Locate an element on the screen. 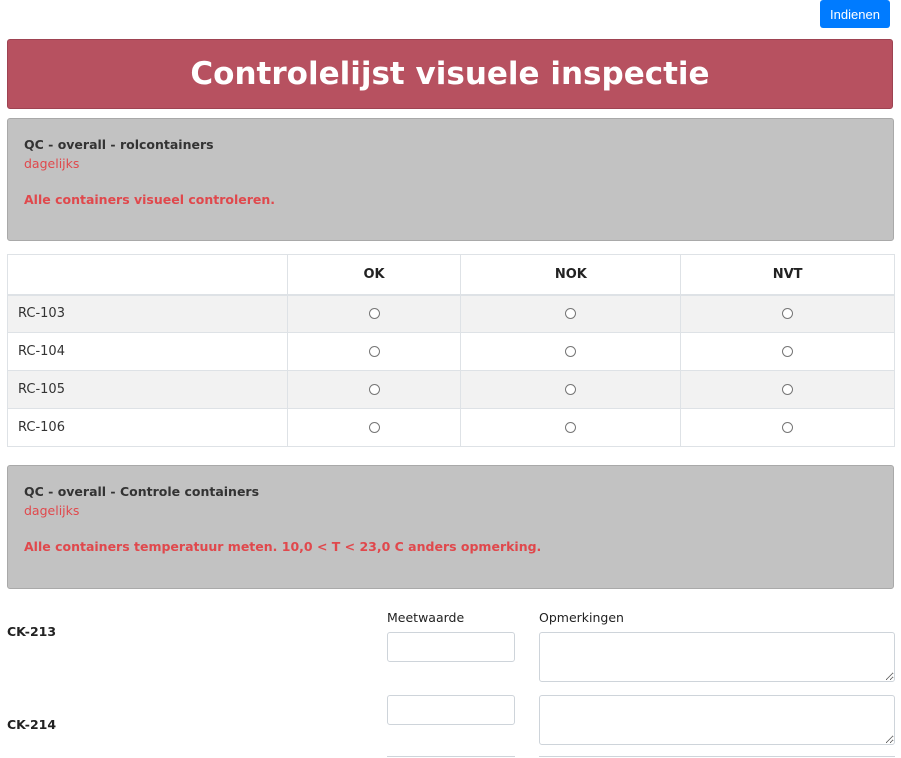  column-header-nvt: NVT is located at coordinates (787, 275).